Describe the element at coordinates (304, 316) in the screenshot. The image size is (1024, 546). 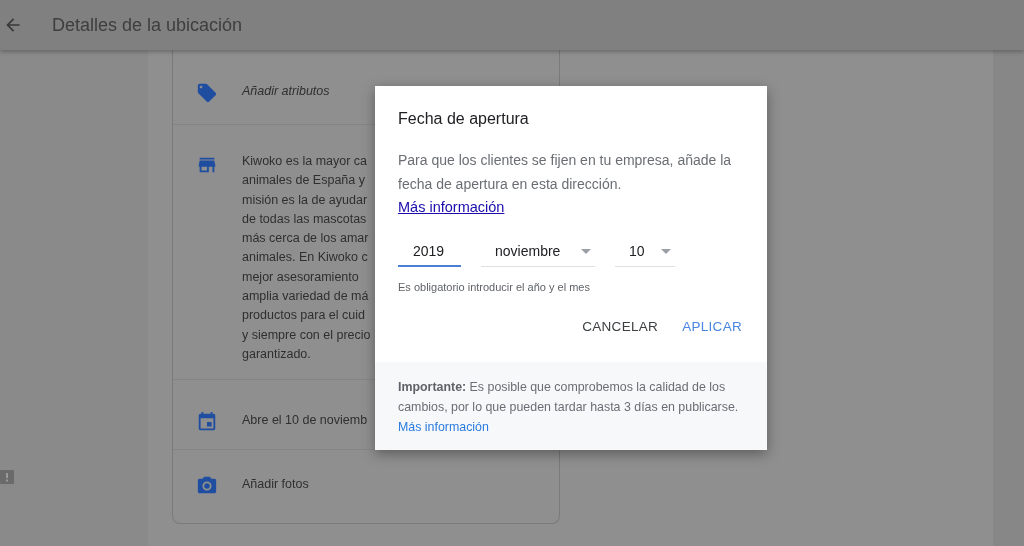
I see `row-text: productos para el cuid` at that location.